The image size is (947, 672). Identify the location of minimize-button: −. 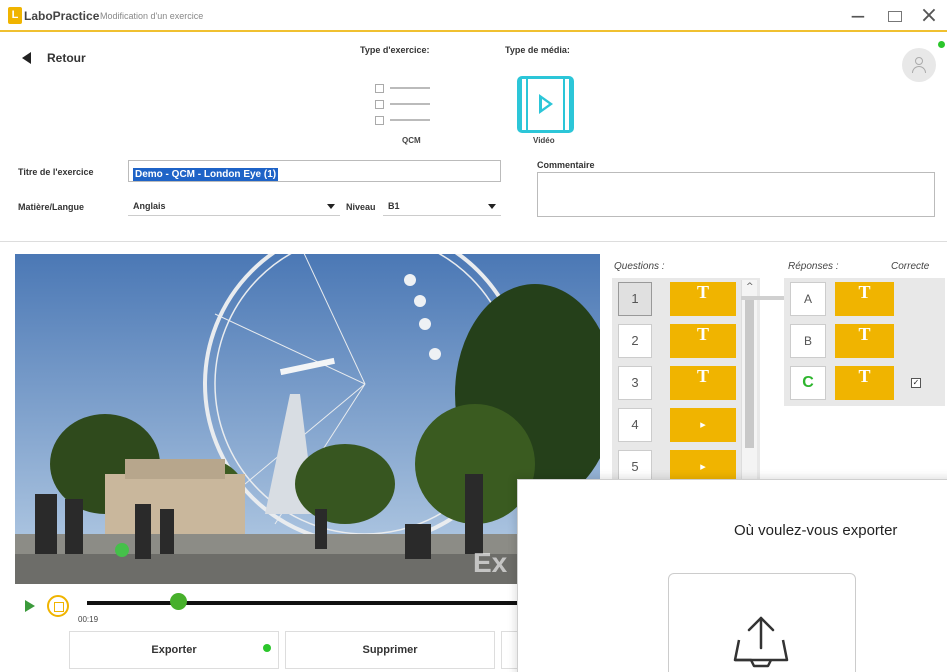
(858, 16).